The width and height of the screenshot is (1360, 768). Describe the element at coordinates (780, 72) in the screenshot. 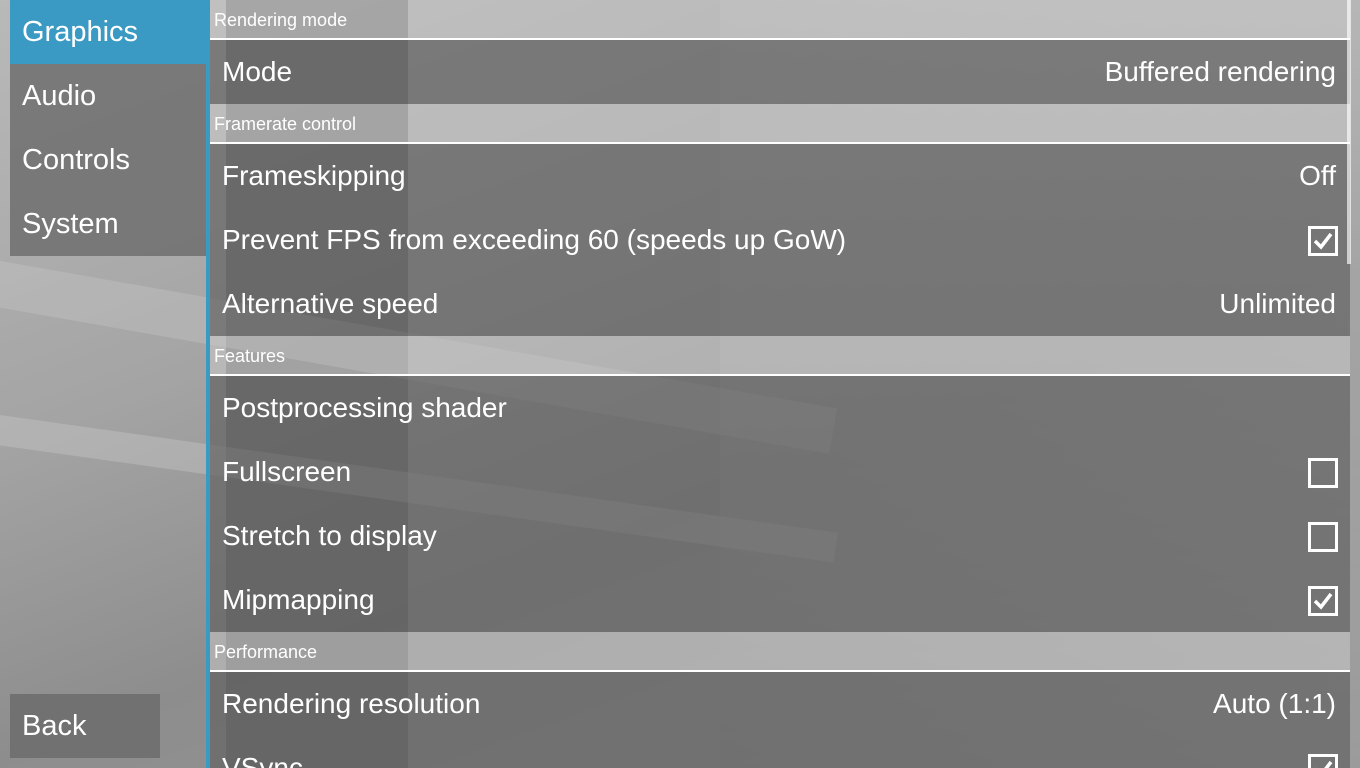

I see `setting-row-mode: Mode Buffered rendering` at that location.